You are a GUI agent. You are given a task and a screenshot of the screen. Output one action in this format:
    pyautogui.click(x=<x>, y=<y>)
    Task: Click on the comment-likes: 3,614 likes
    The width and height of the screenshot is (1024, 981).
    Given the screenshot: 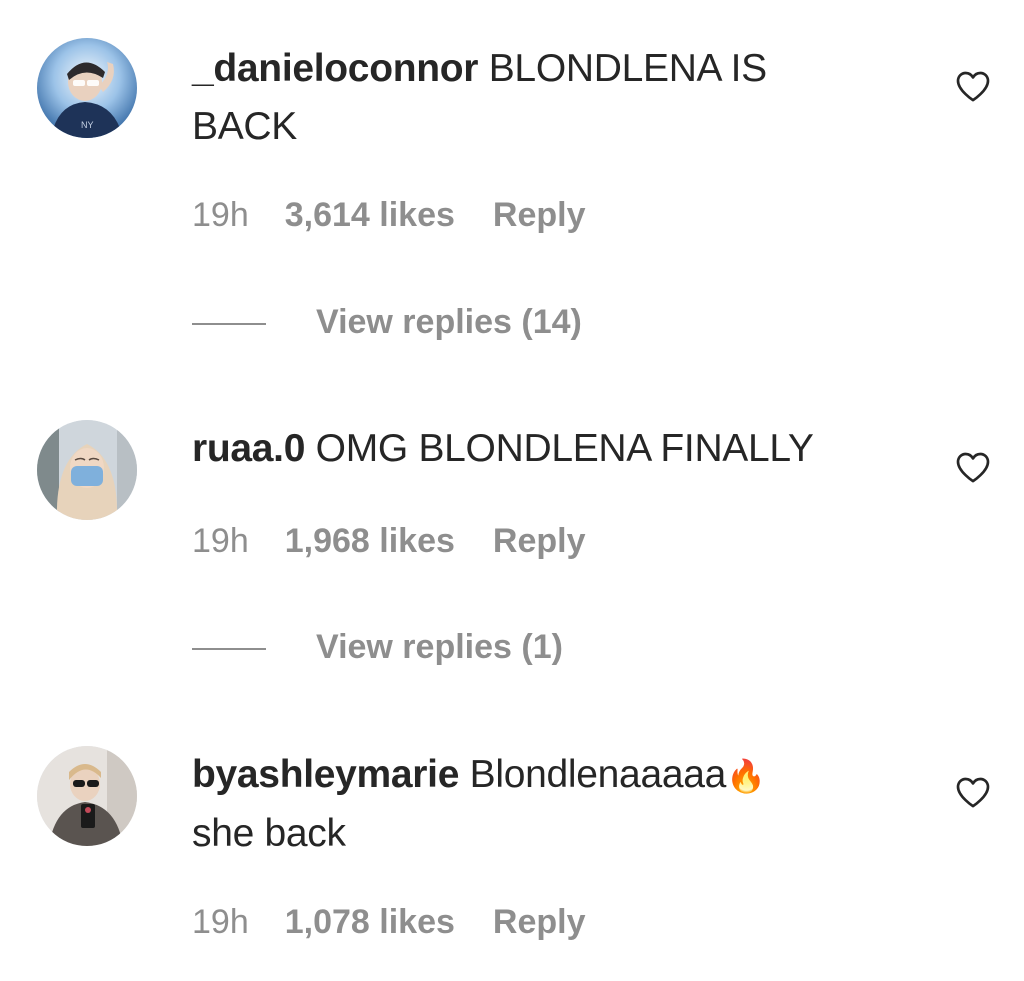 What is the action you would take?
    pyautogui.click(x=370, y=215)
    